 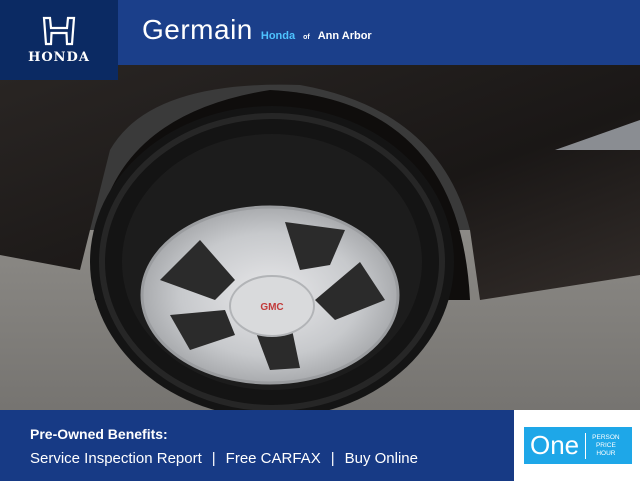 I want to click on one-price-badge-box: One PERSON PRICE HOUR, so click(x=577, y=445).